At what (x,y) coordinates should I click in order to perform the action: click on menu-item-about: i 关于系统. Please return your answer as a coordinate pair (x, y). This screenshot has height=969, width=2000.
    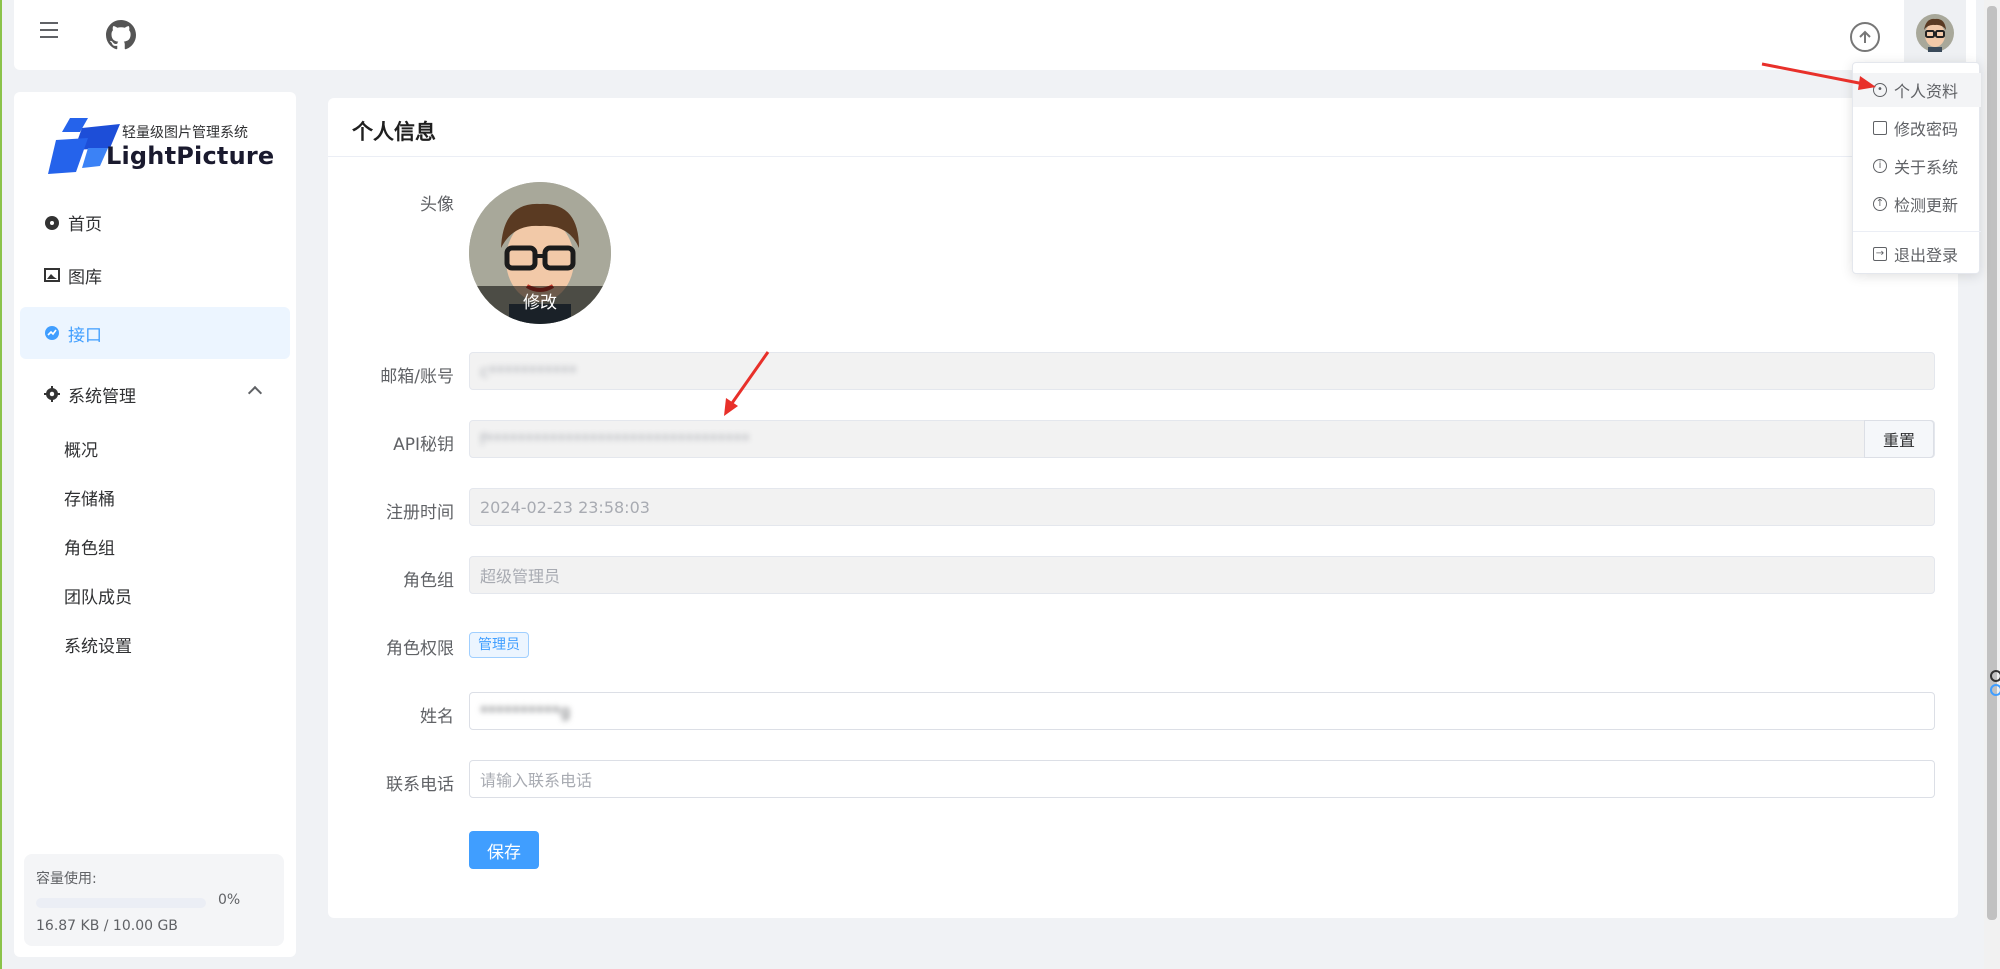
    Looking at the image, I should click on (1917, 166).